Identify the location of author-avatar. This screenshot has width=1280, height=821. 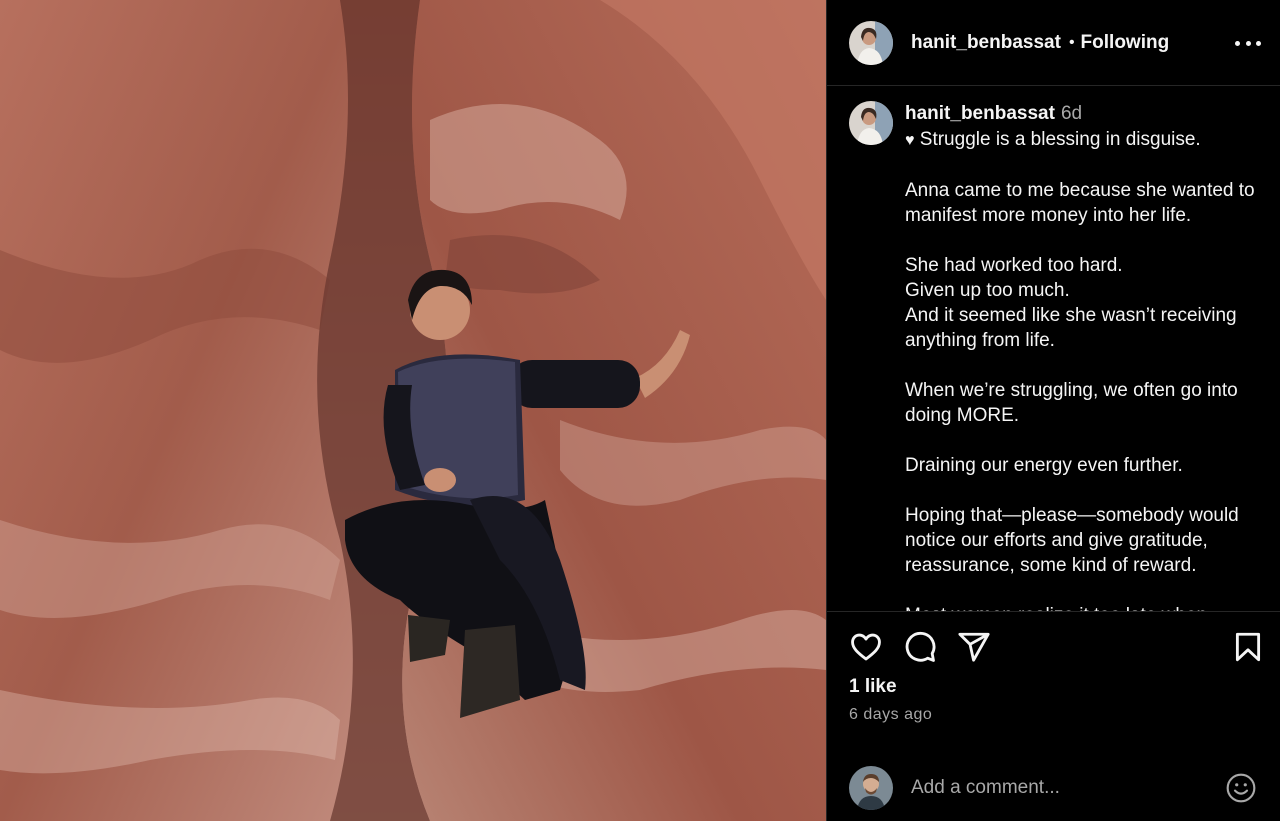
(871, 42).